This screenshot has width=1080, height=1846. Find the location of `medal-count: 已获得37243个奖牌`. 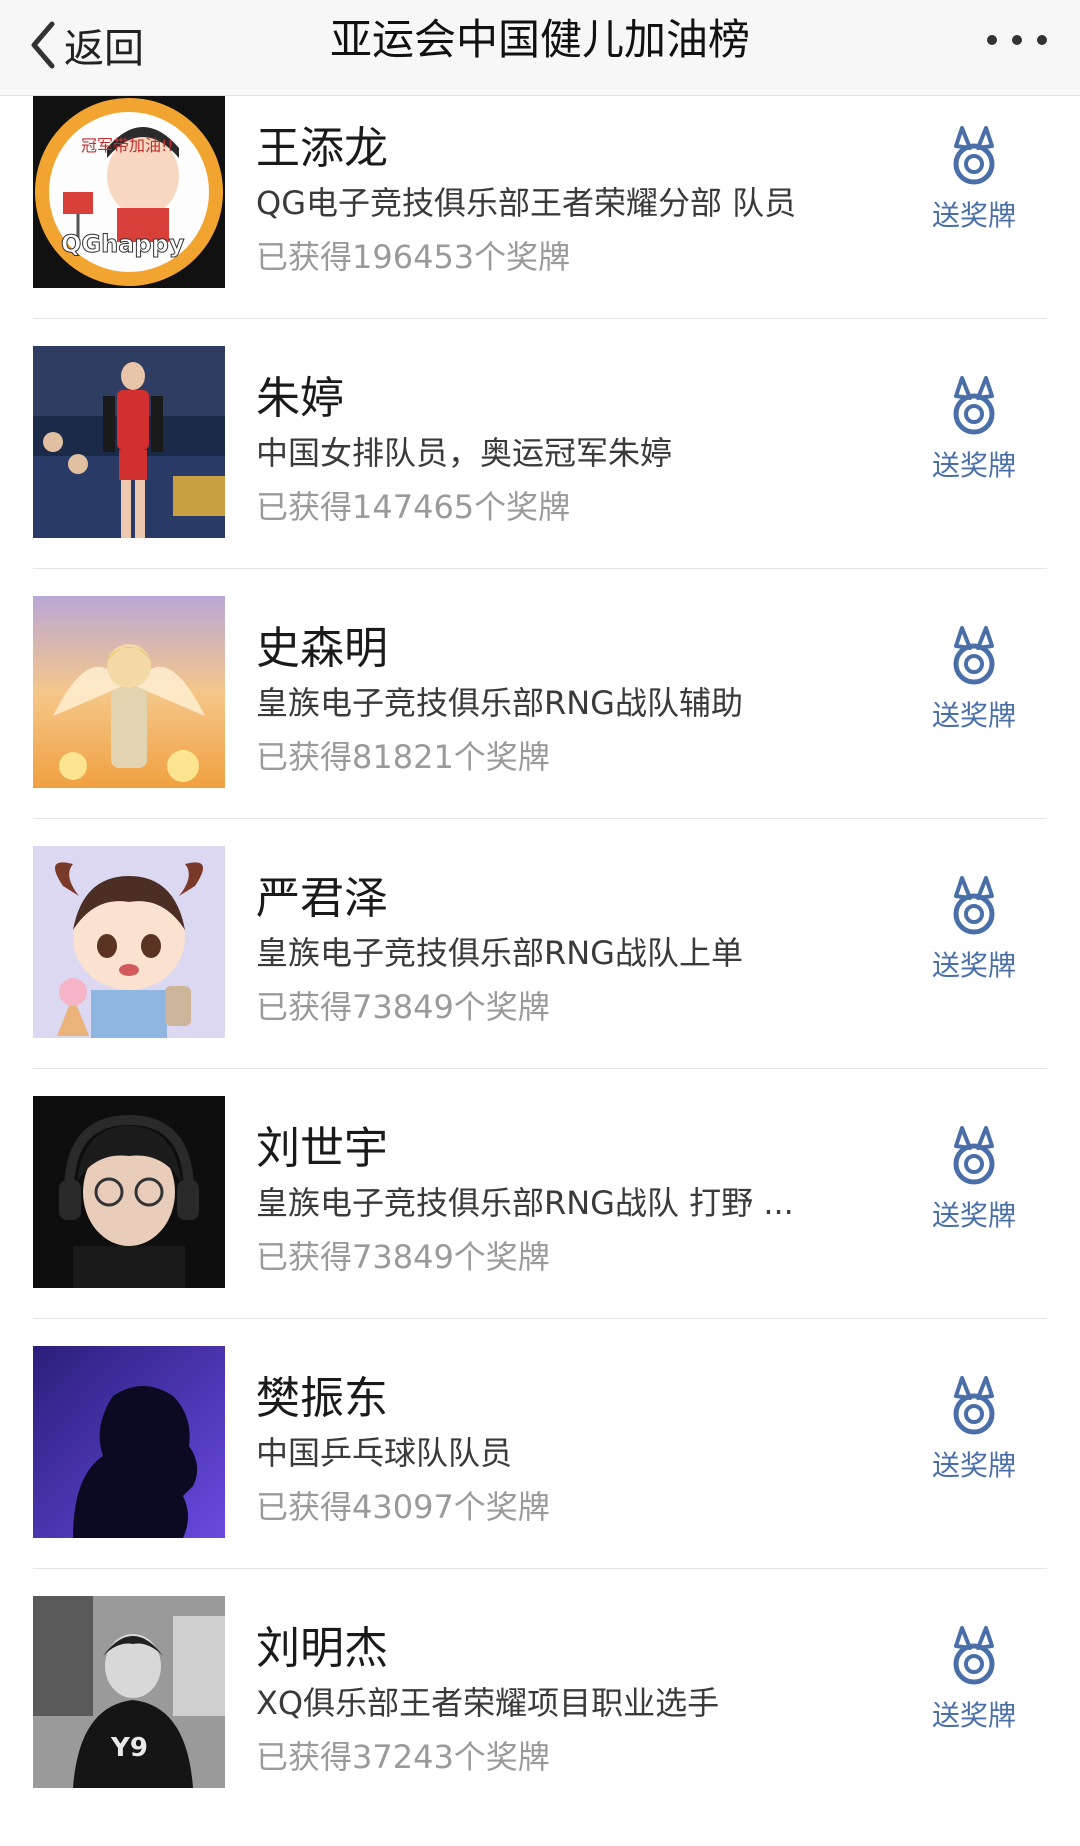

medal-count: 已获得37243个奖牌 is located at coordinates (403, 1757).